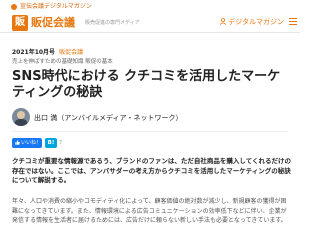 The image size is (320, 243). Describe the element at coordinates (62, 62) in the screenshot. I see `series-subtitle: 売上を伸ばすための基礎知識 販促の基本` at that location.